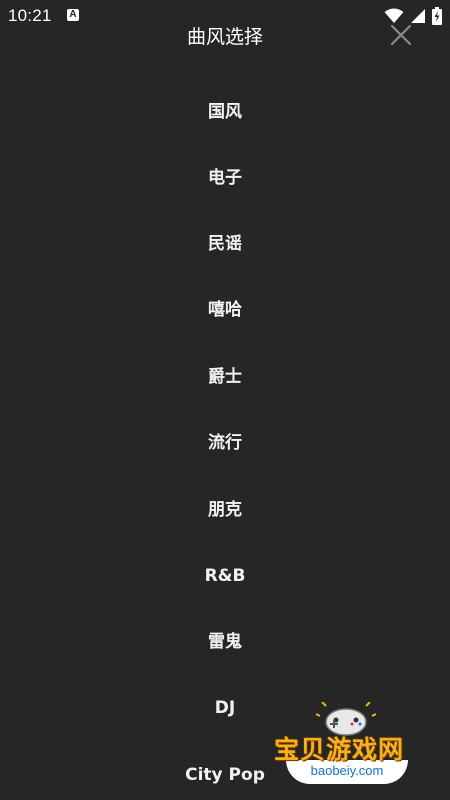 Image resolution: width=450 pixels, height=800 pixels. Describe the element at coordinates (225, 178) in the screenshot. I see `genre-item-electronic: 电子` at that location.